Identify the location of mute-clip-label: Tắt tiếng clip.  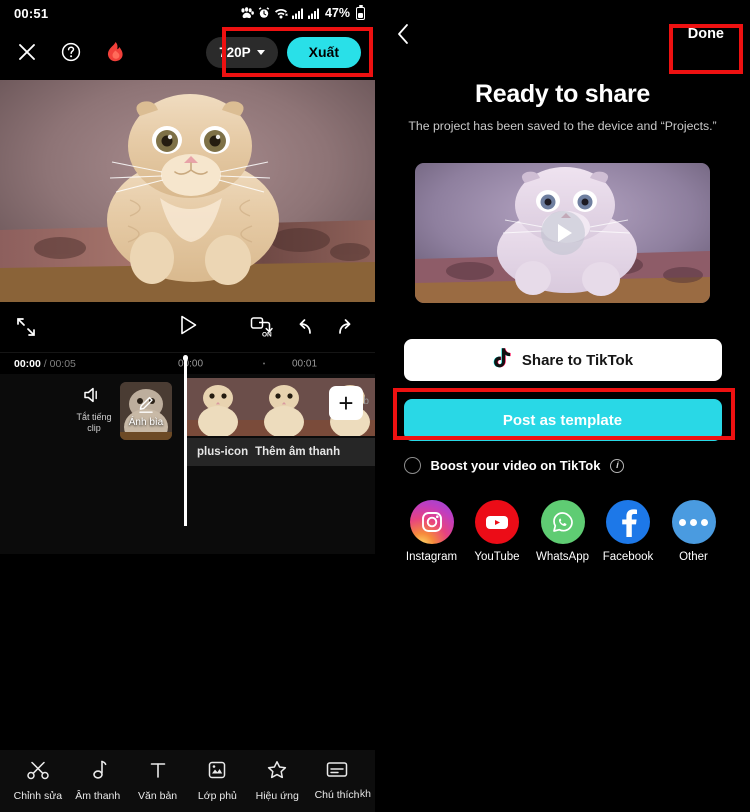
(94, 422).